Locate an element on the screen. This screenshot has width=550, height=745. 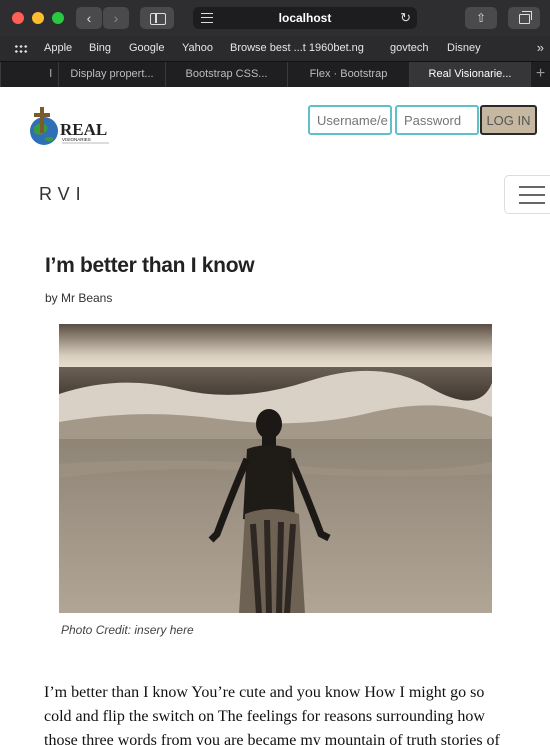
sidebar-toggle-button is located at coordinates (157, 18).